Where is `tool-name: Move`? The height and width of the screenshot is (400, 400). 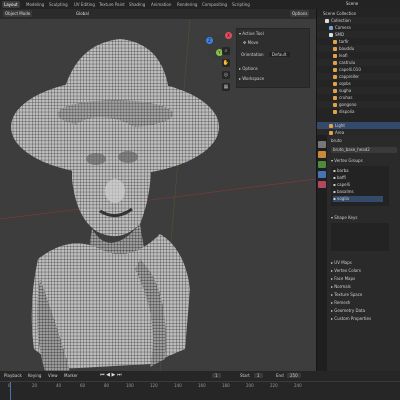
tool-name: Move is located at coordinates (253, 42).